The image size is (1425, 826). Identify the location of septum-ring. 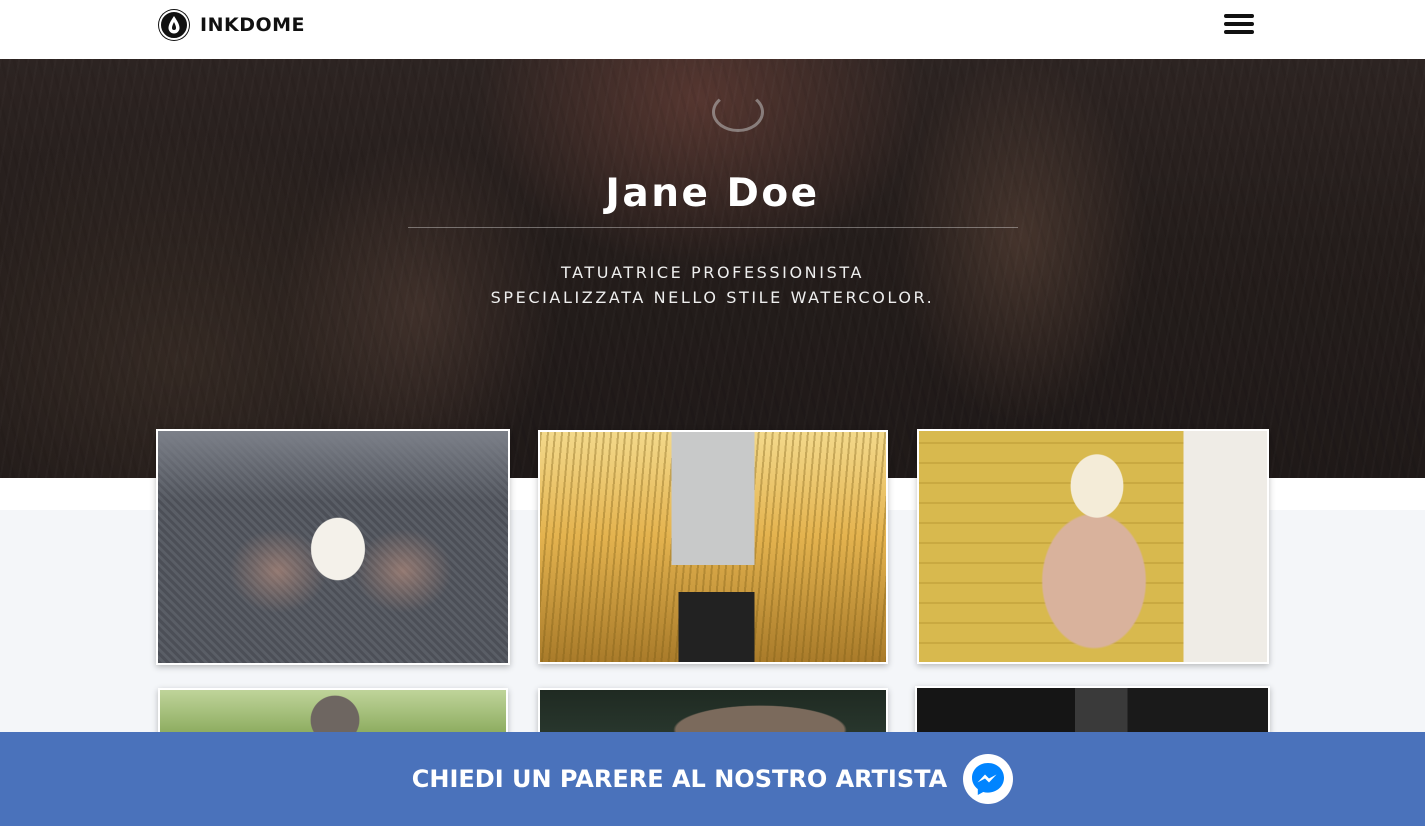
(738, 112).